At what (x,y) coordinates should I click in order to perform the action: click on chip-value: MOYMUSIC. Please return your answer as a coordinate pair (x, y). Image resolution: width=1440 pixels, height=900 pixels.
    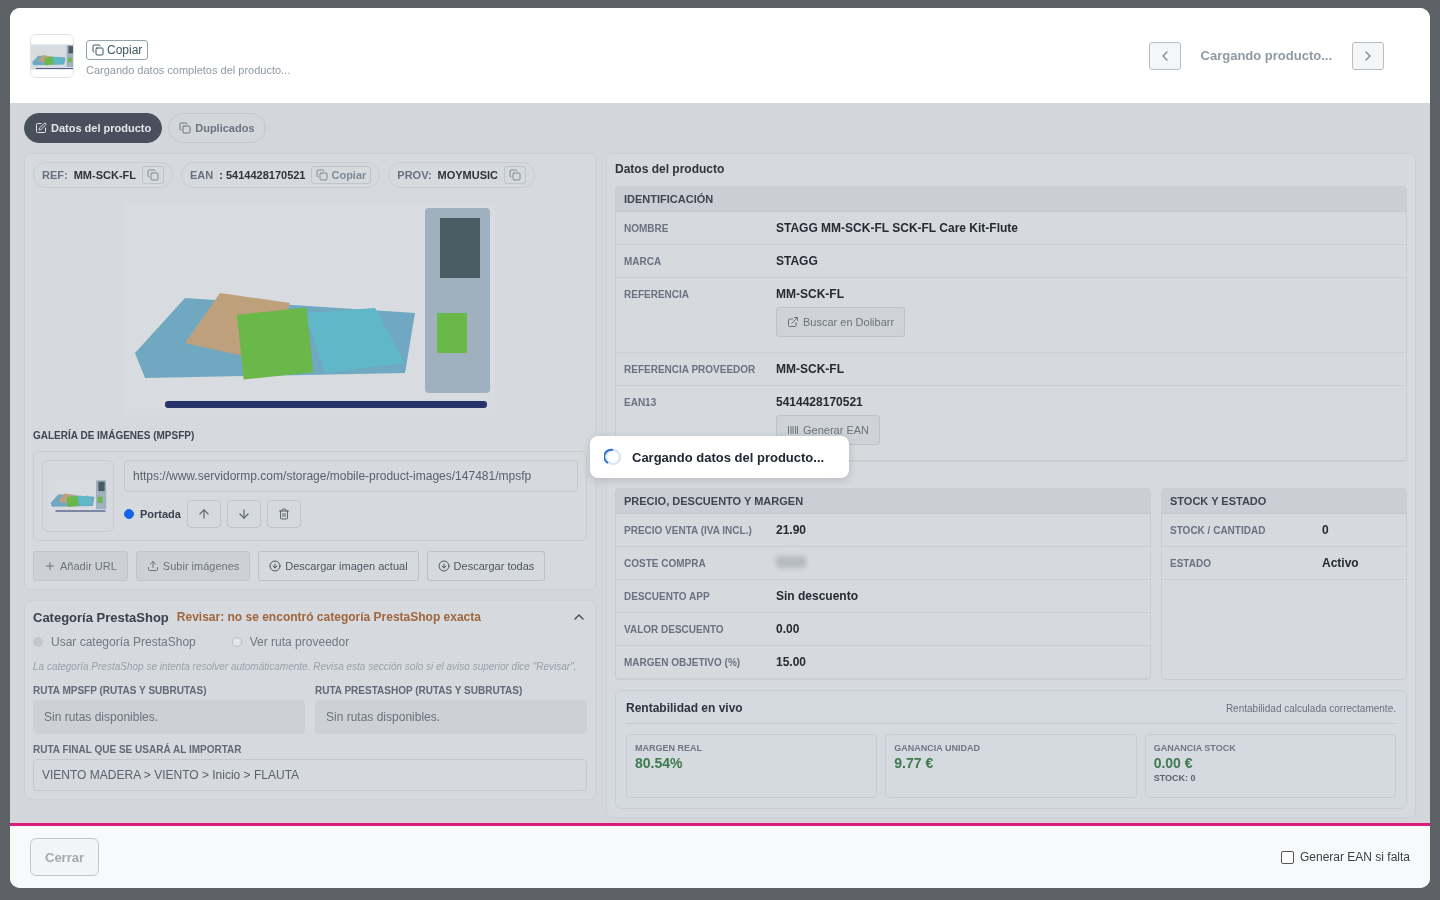
    Looking at the image, I should click on (468, 175).